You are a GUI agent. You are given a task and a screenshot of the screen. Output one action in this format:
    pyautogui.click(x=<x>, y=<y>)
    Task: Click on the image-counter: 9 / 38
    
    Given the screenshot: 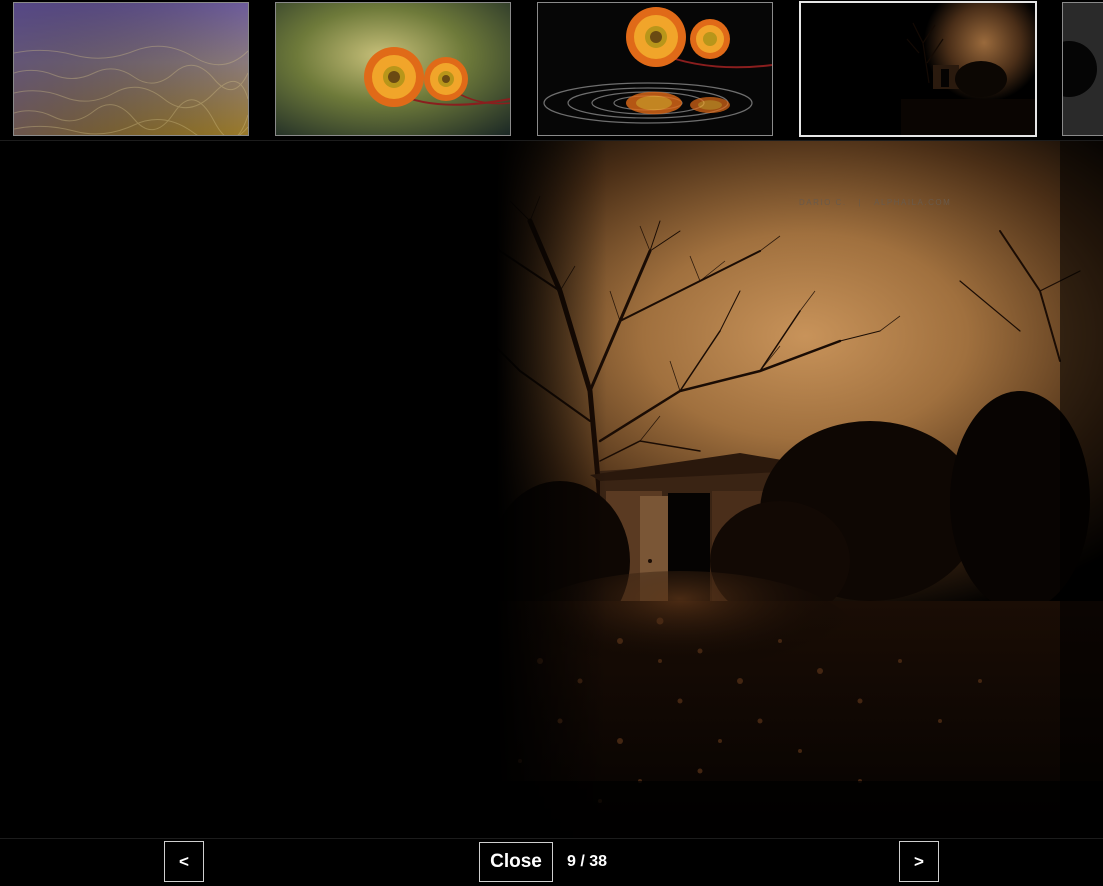 What is the action you would take?
    pyautogui.click(x=587, y=861)
    